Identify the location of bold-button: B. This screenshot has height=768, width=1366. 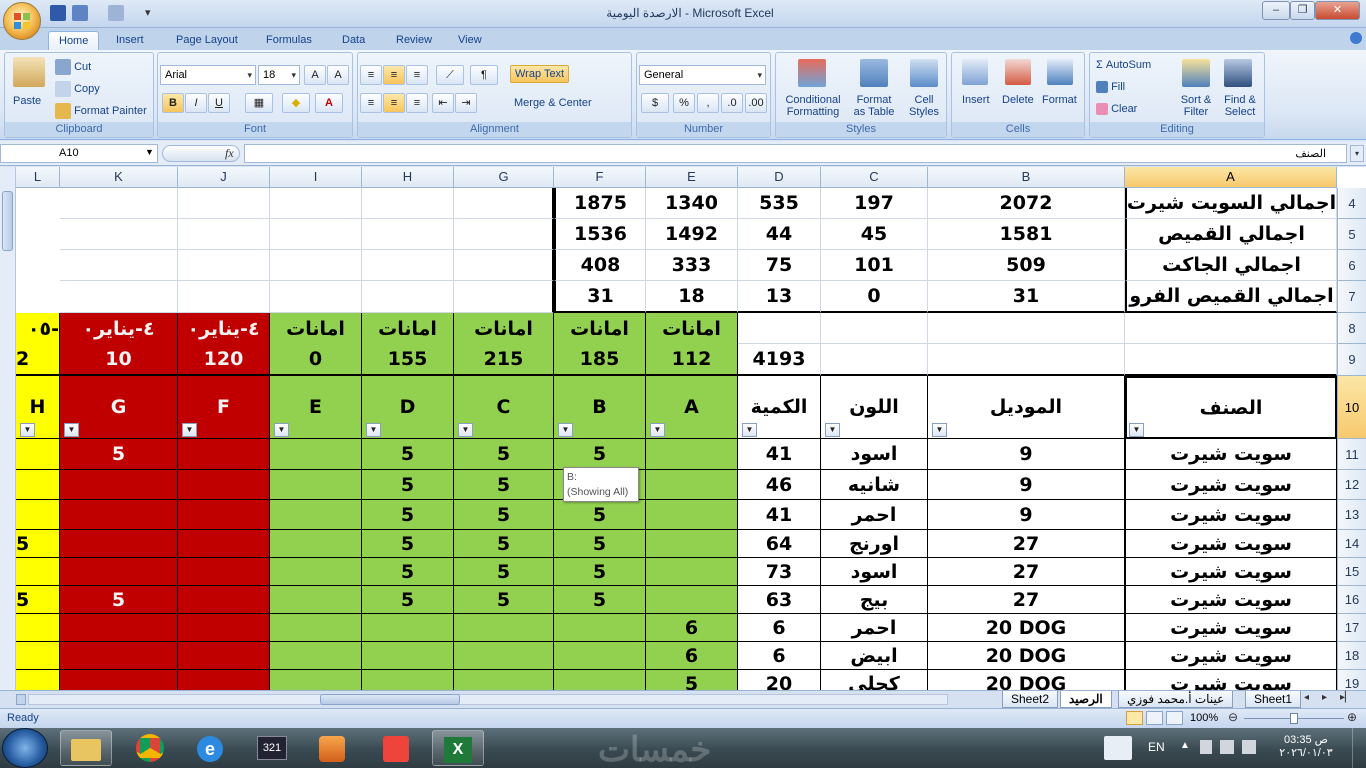
(173, 103).